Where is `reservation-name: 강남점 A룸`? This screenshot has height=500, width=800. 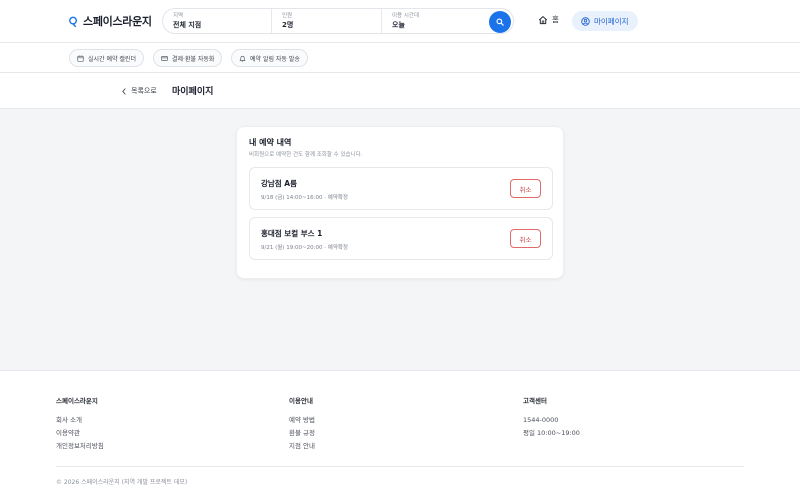 reservation-name: 강남점 A룸 is located at coordinates (279, 183).